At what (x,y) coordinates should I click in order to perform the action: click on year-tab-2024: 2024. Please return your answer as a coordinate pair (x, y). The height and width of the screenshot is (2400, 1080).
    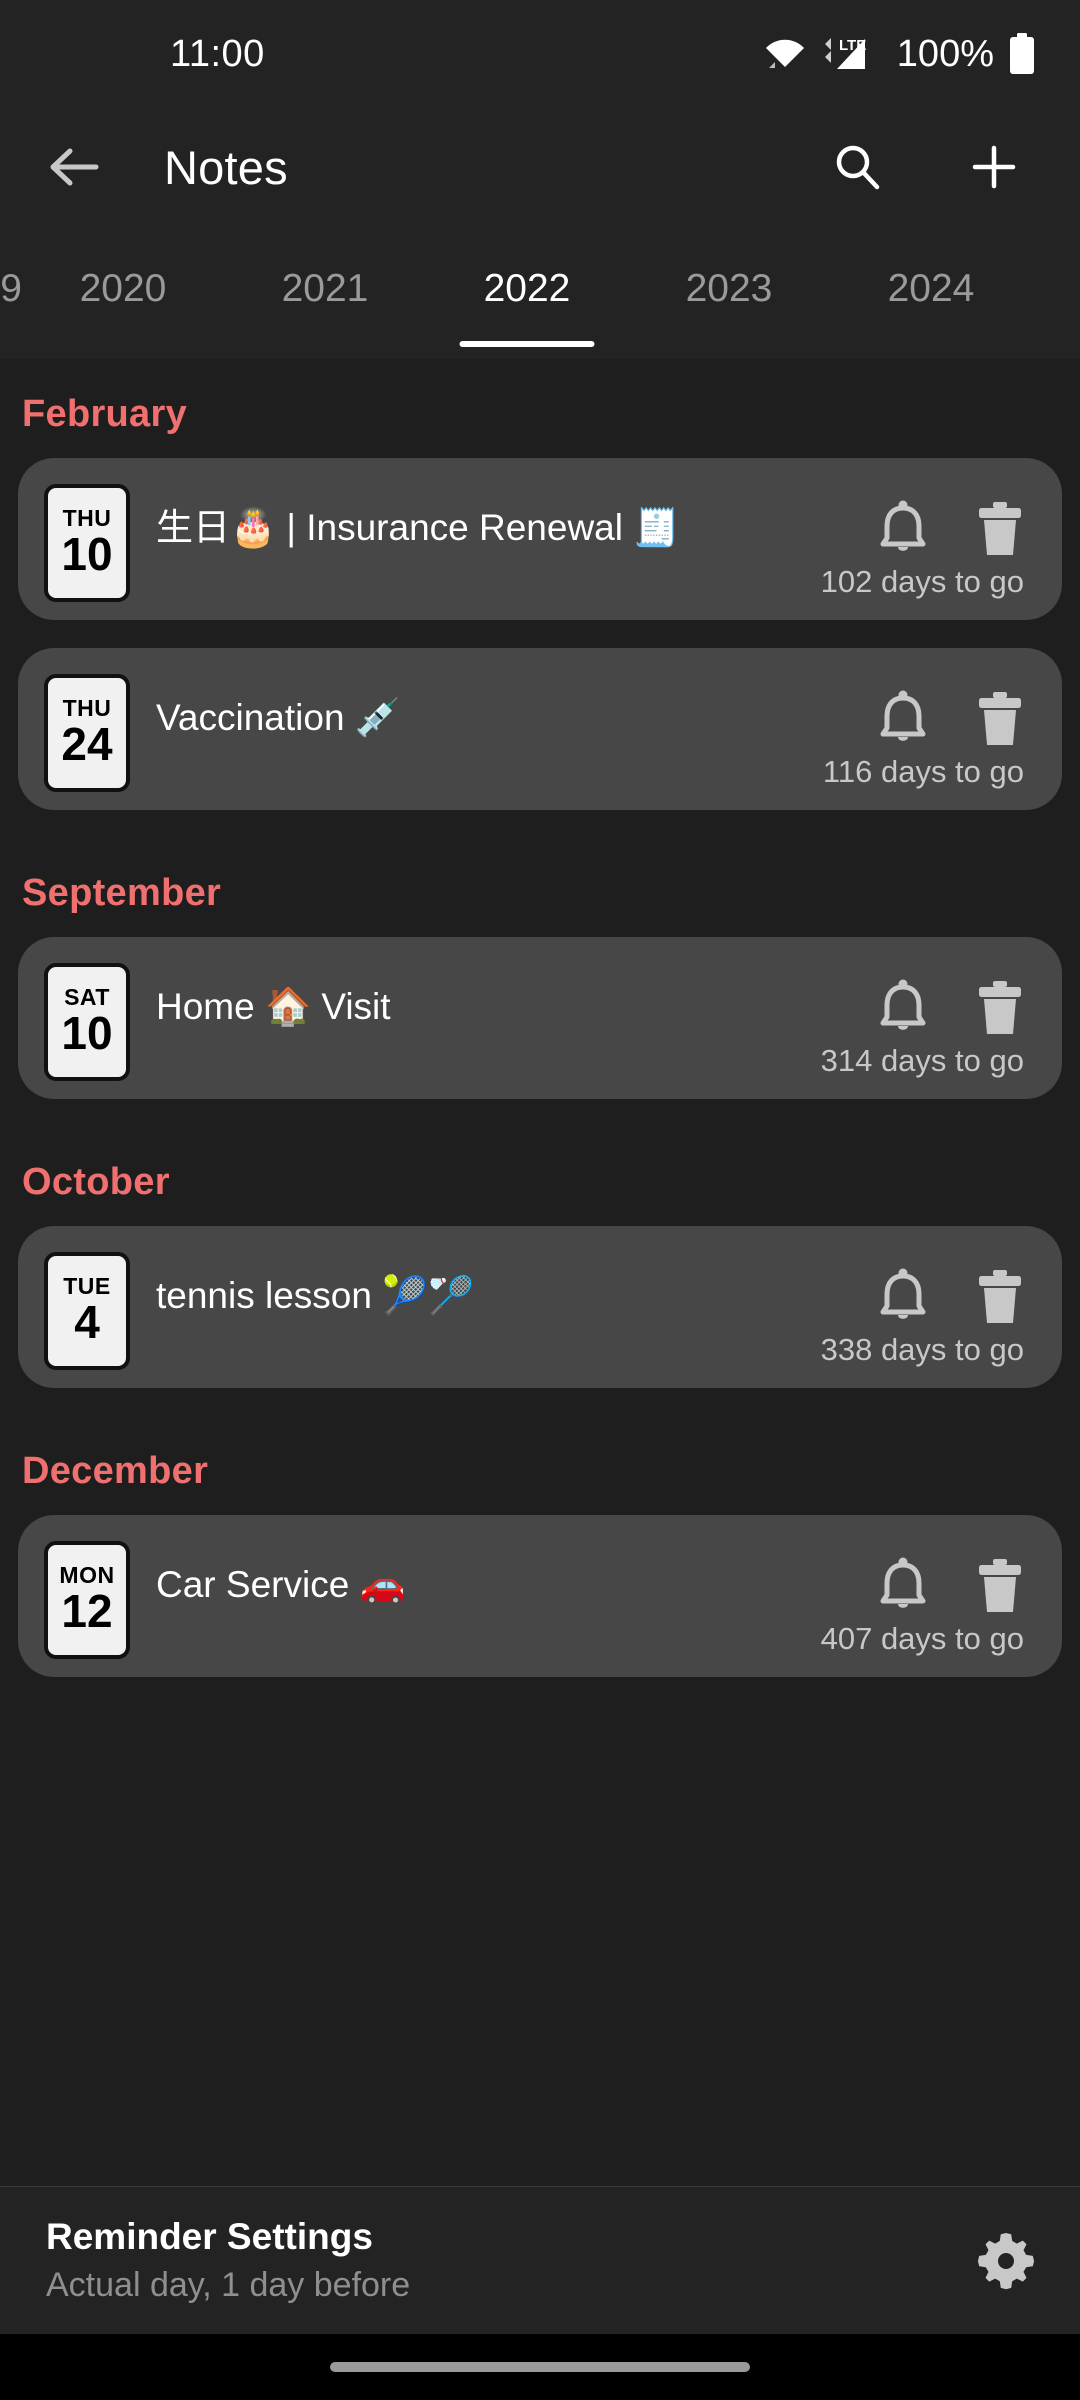
    Looking at the image, I should click on (931, 292).